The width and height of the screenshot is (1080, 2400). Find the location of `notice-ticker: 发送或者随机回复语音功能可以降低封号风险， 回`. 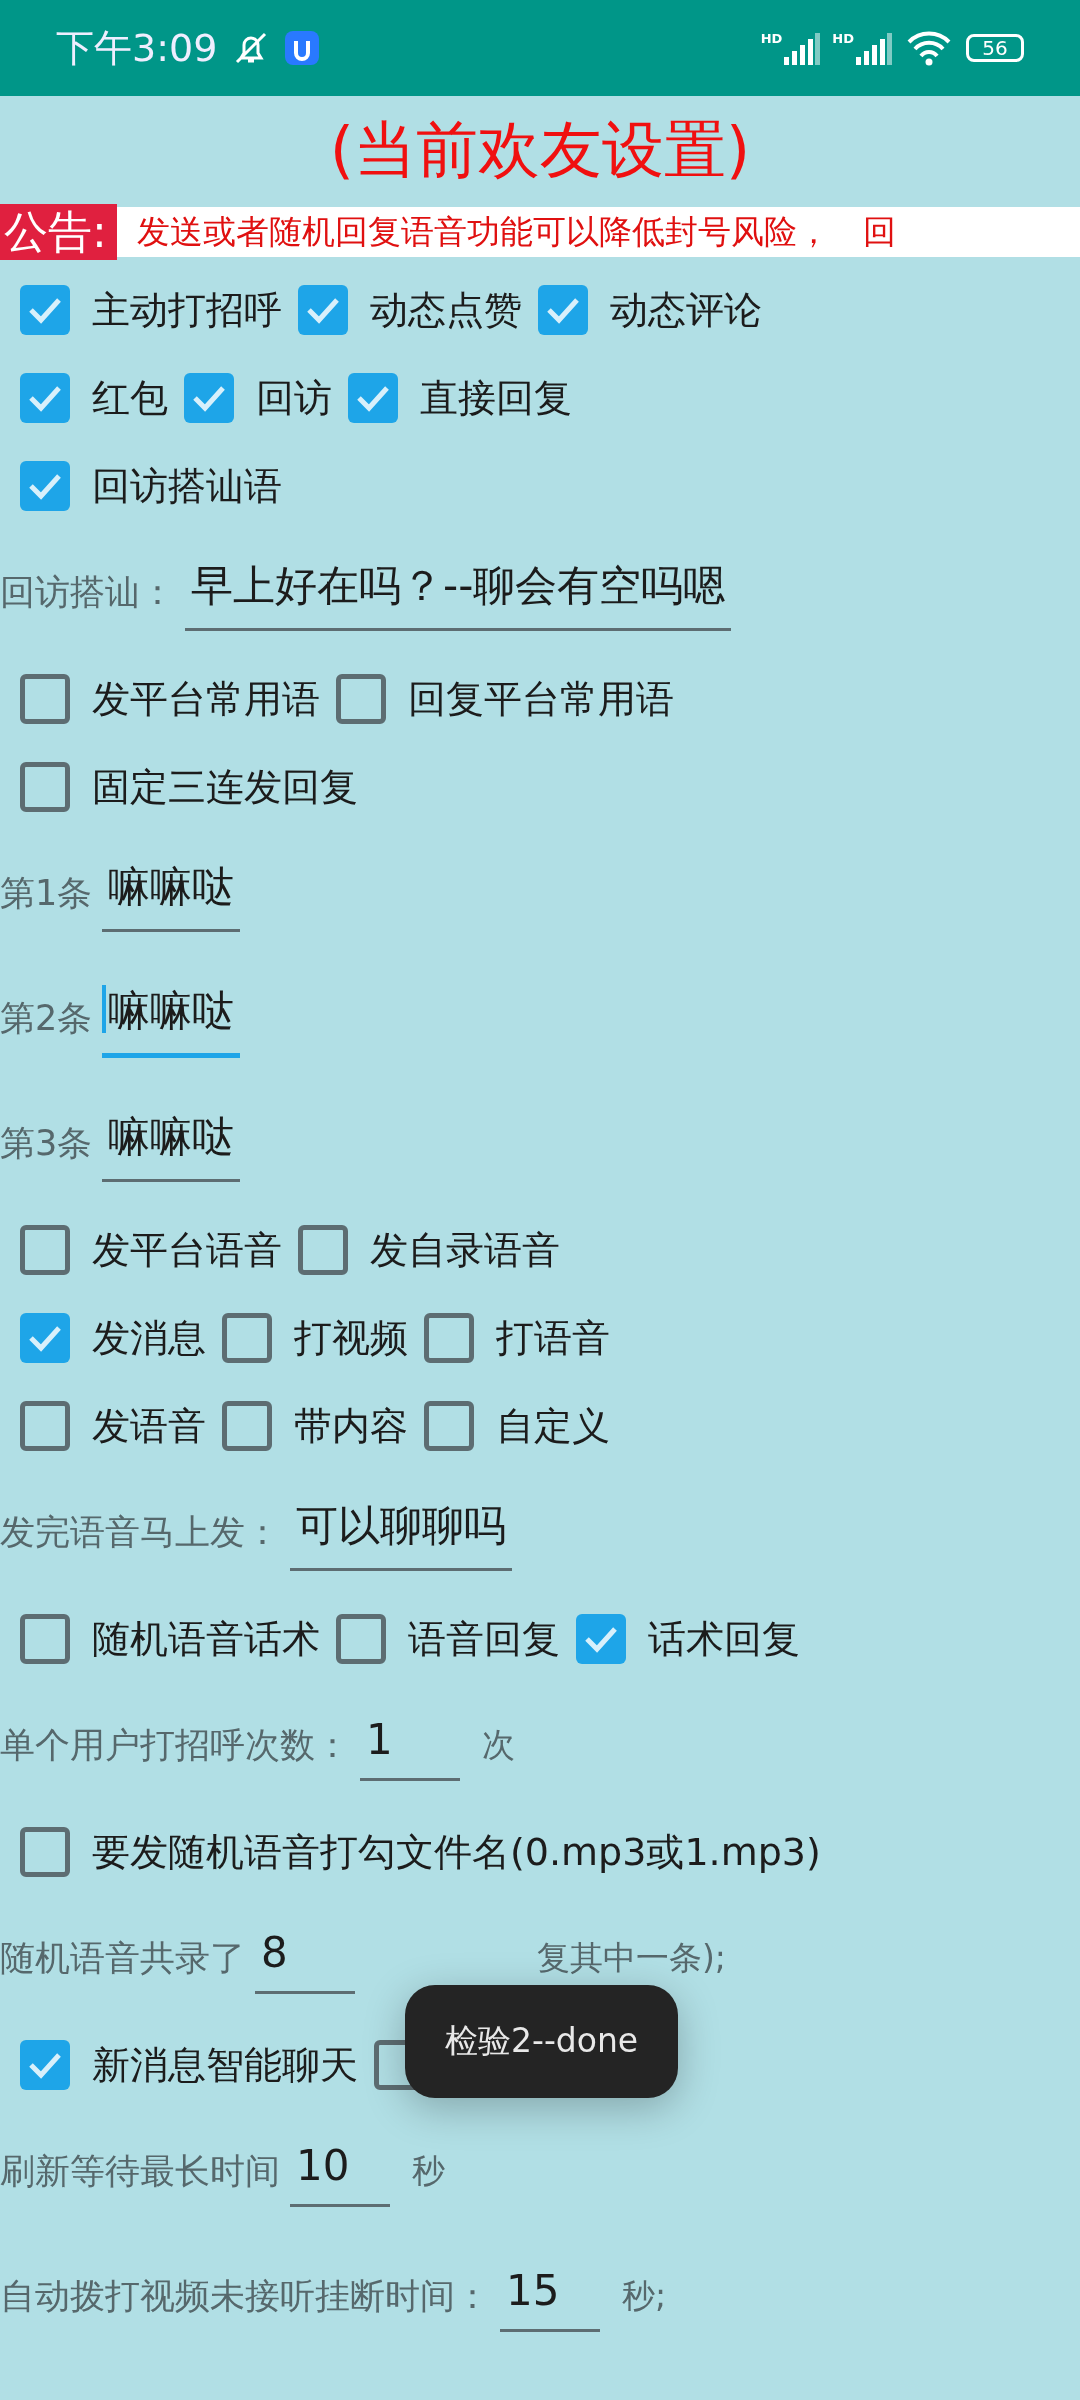

notice-ticker: 发送或者随机回复语音功能可以降低封号风险， 回 is located at coordinates (598, 232).